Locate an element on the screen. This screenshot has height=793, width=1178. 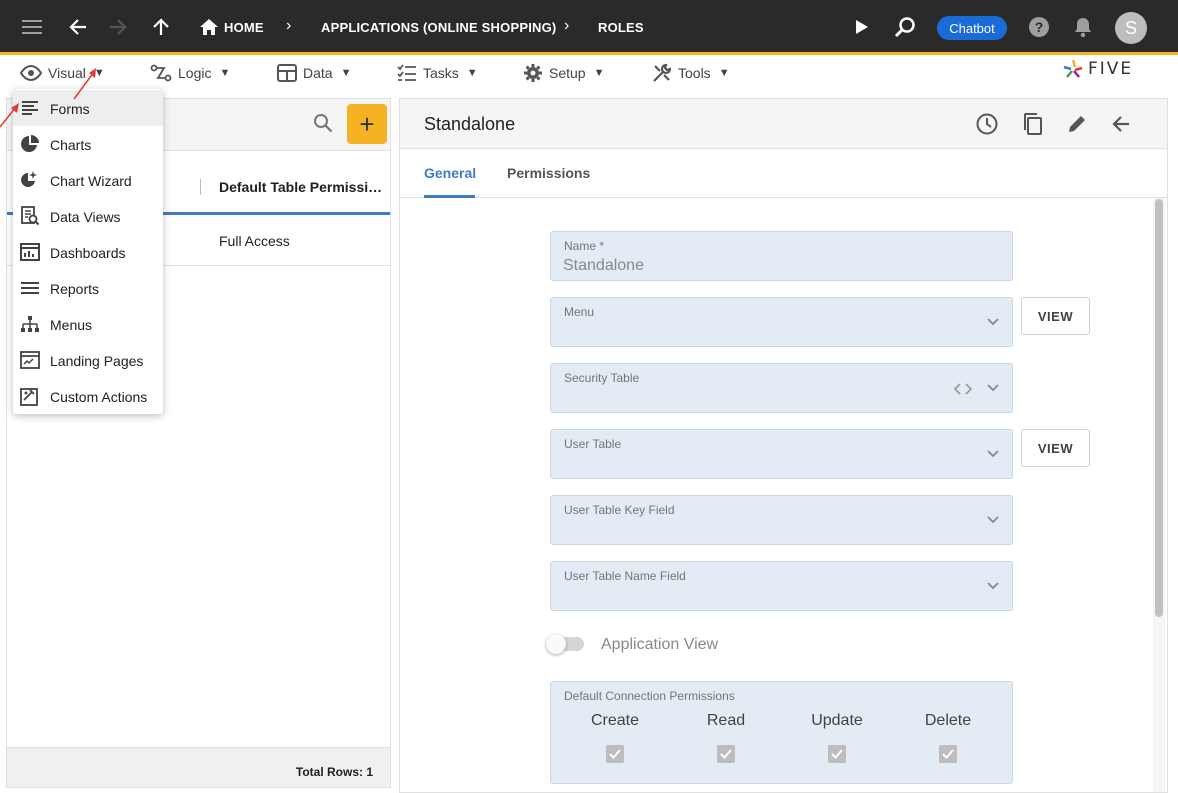
add-button: + is located at coordinates (367, 124).